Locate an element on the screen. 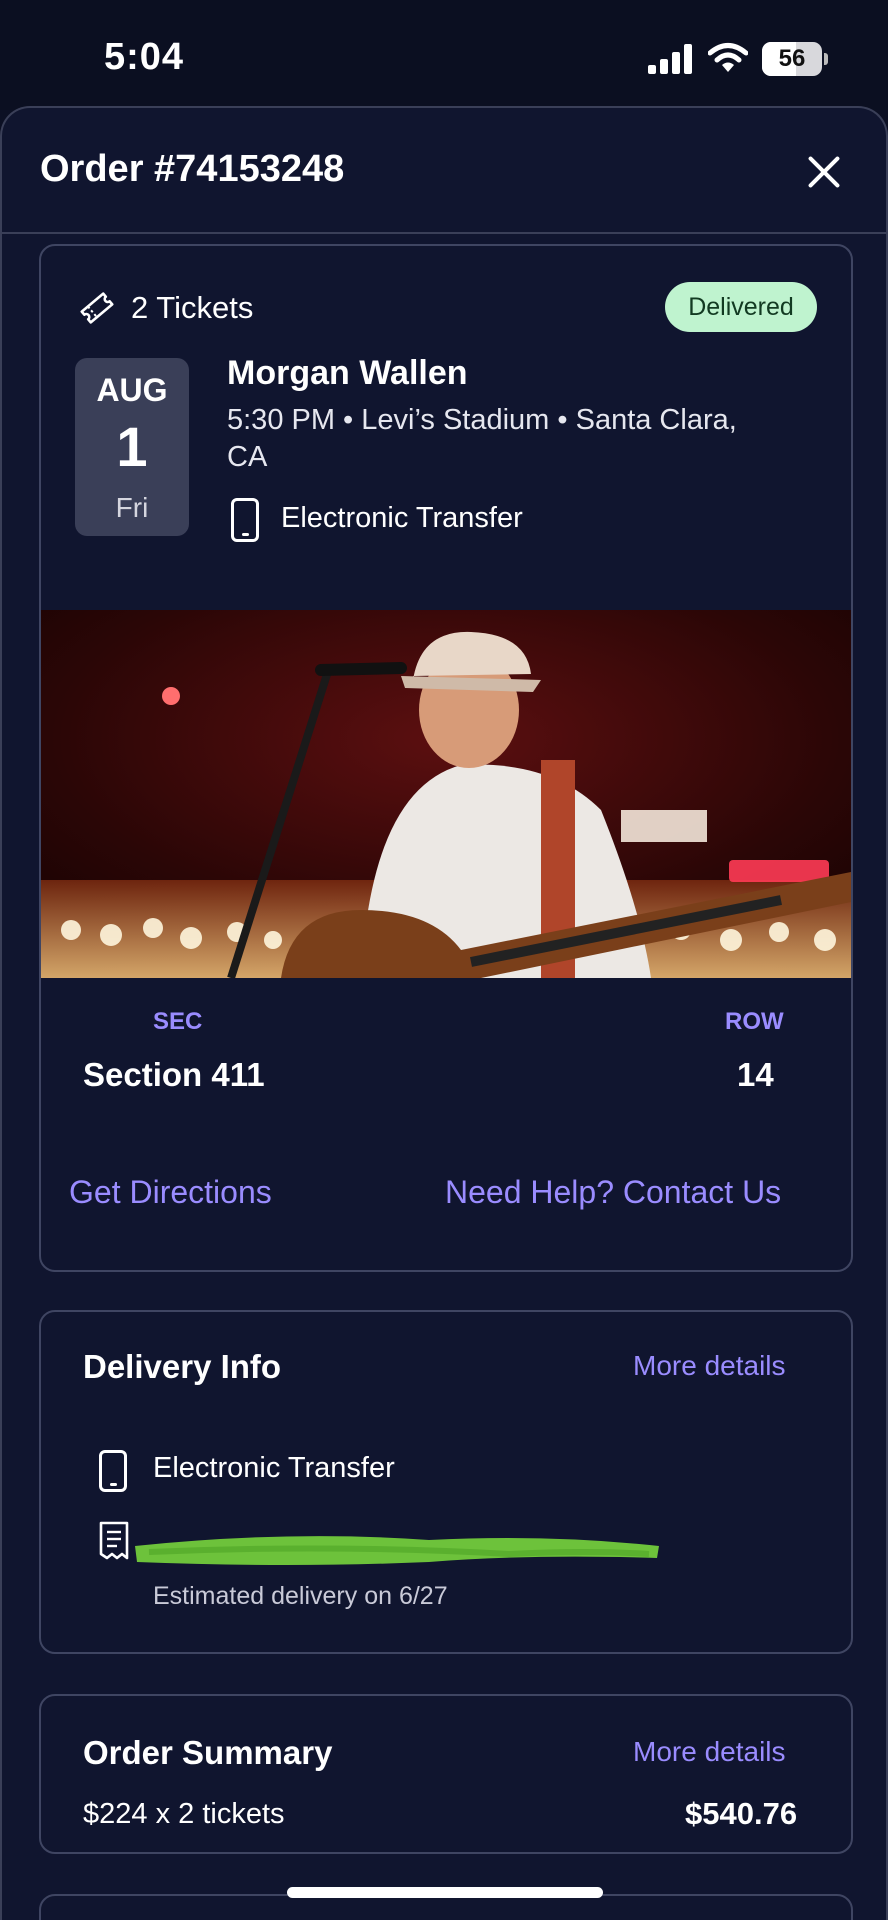 The height and width of the screenshot is (1920, 888). wifi-icon is located at coordinates (728, 57).